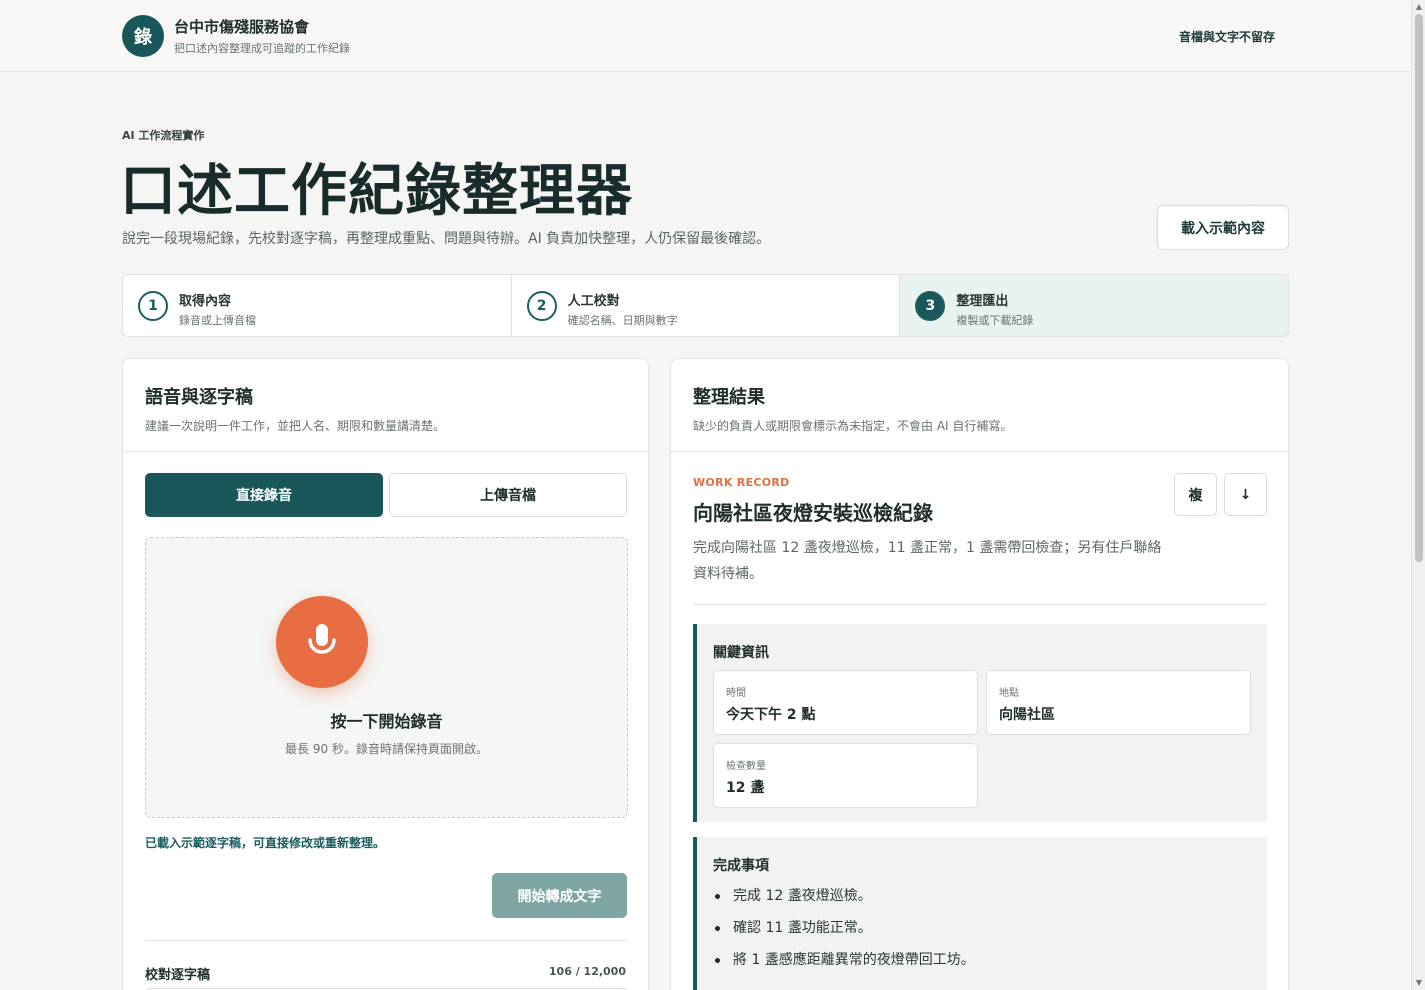  Describe the element at coordinates (262, 48) in the screenshot. I see `org-subtitle: 把口述內容整理成可追蹤的工作紀錄` at that location.